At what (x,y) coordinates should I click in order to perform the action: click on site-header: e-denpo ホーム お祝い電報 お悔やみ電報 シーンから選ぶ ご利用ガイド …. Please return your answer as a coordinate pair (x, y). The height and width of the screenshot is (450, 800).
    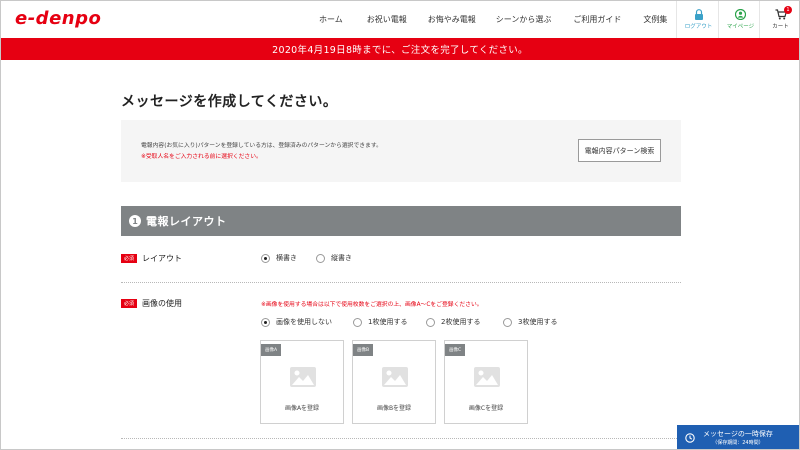
    Looking at the image, I should click on (400, 19).